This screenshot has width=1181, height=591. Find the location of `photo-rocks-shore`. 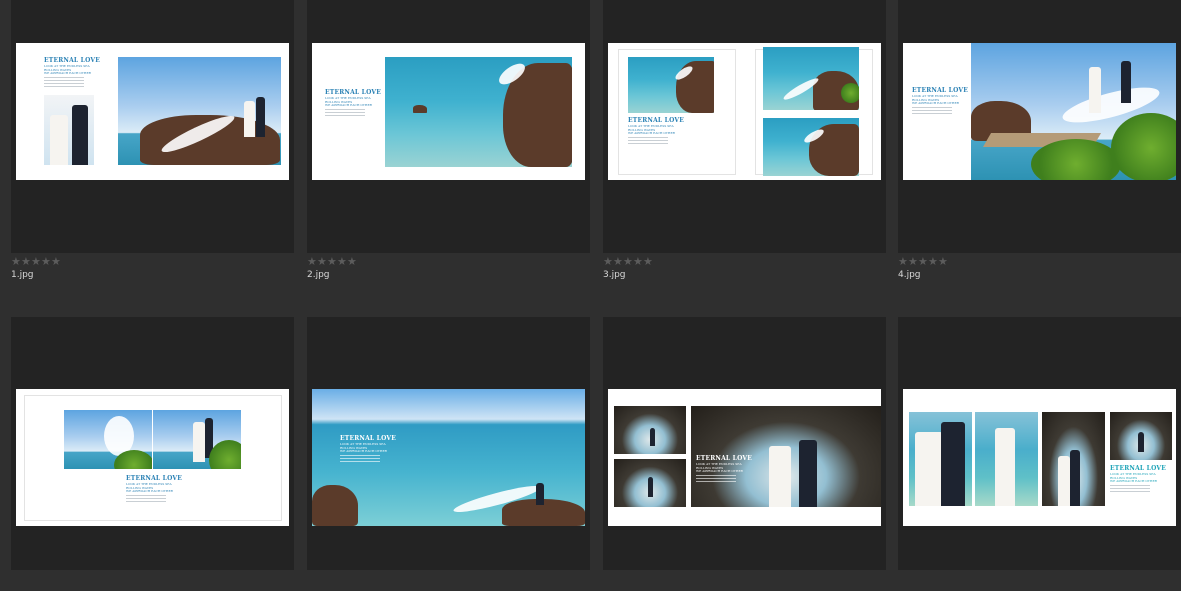

photo-rocks-shore is located at coordinates (811, 147).